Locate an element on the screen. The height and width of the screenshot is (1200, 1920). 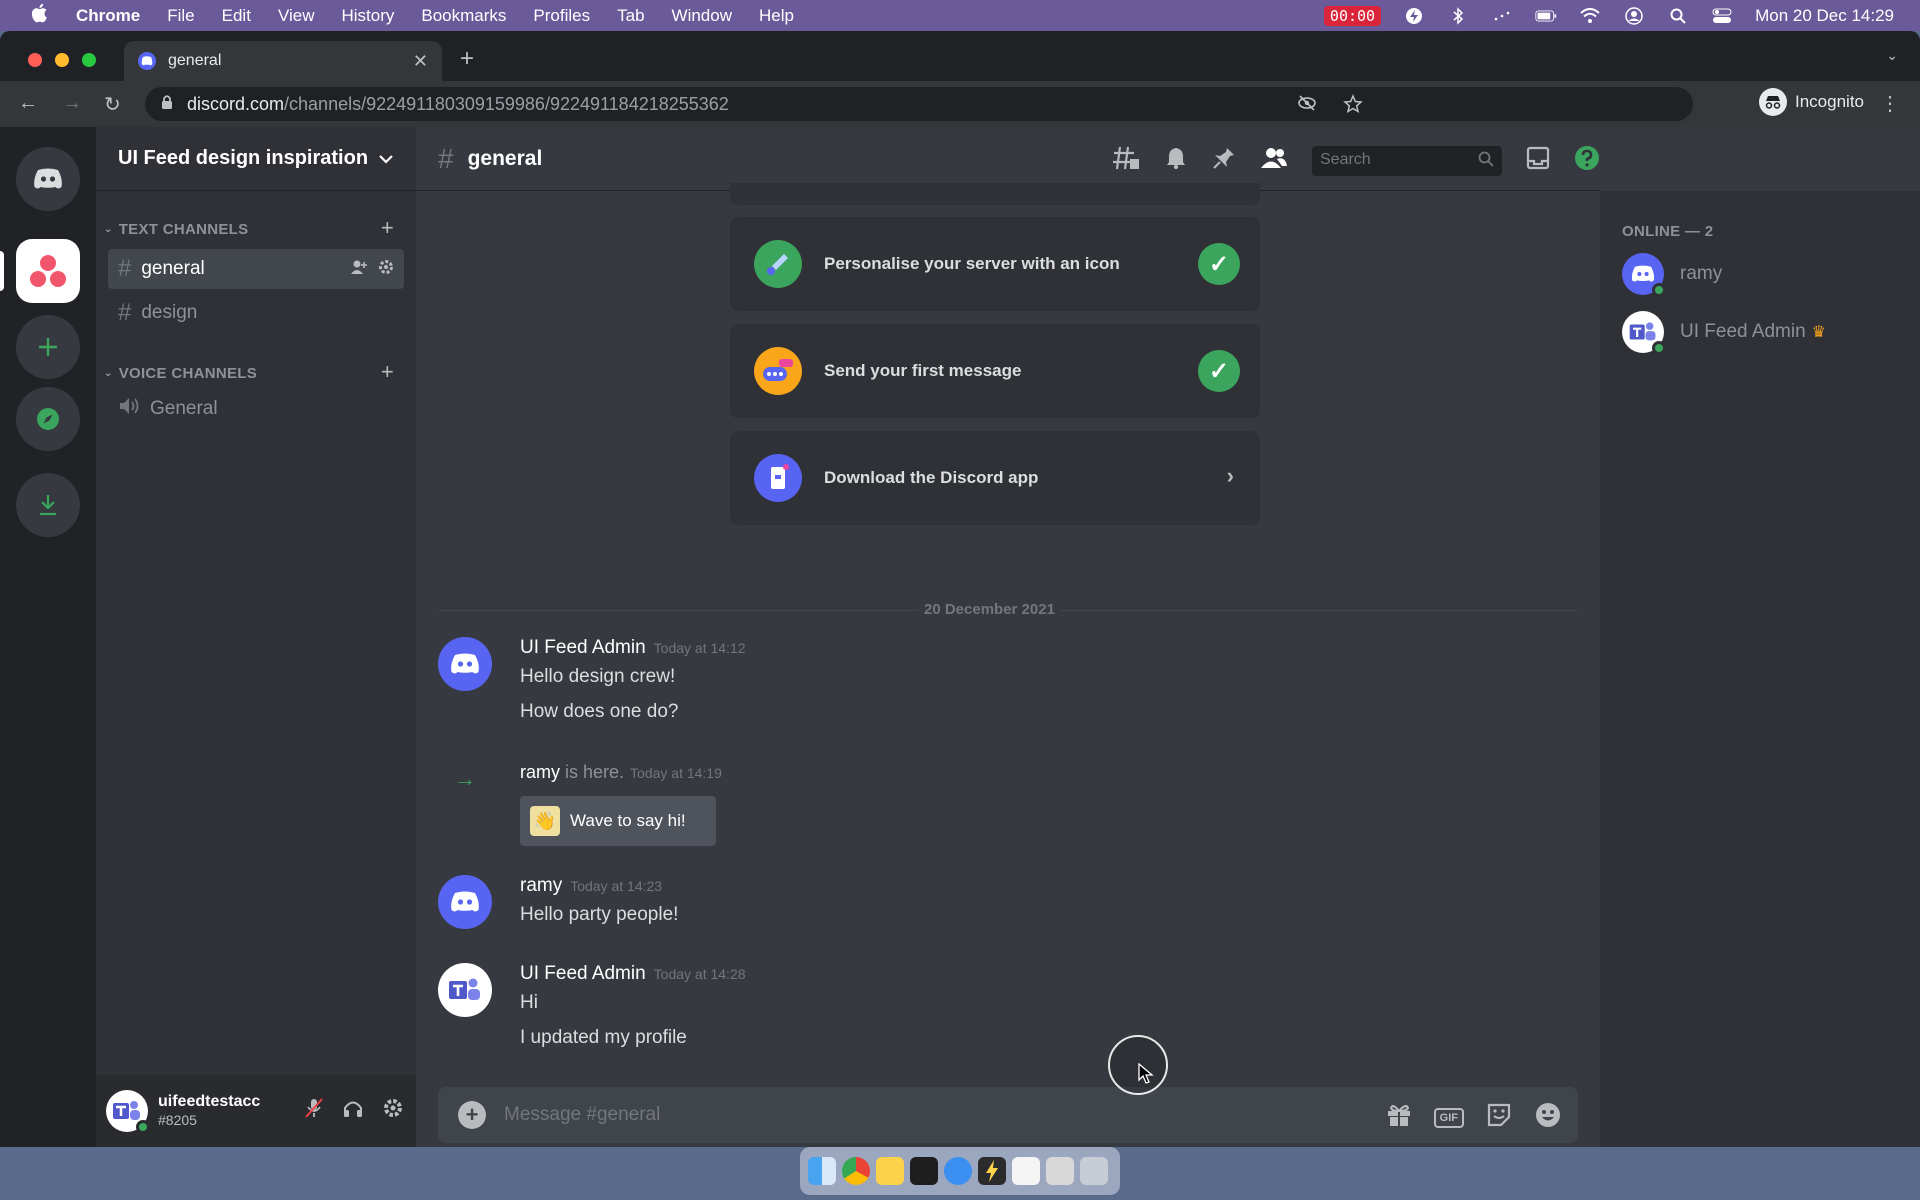
forward-icon: → is located at coordinates (72, 103).